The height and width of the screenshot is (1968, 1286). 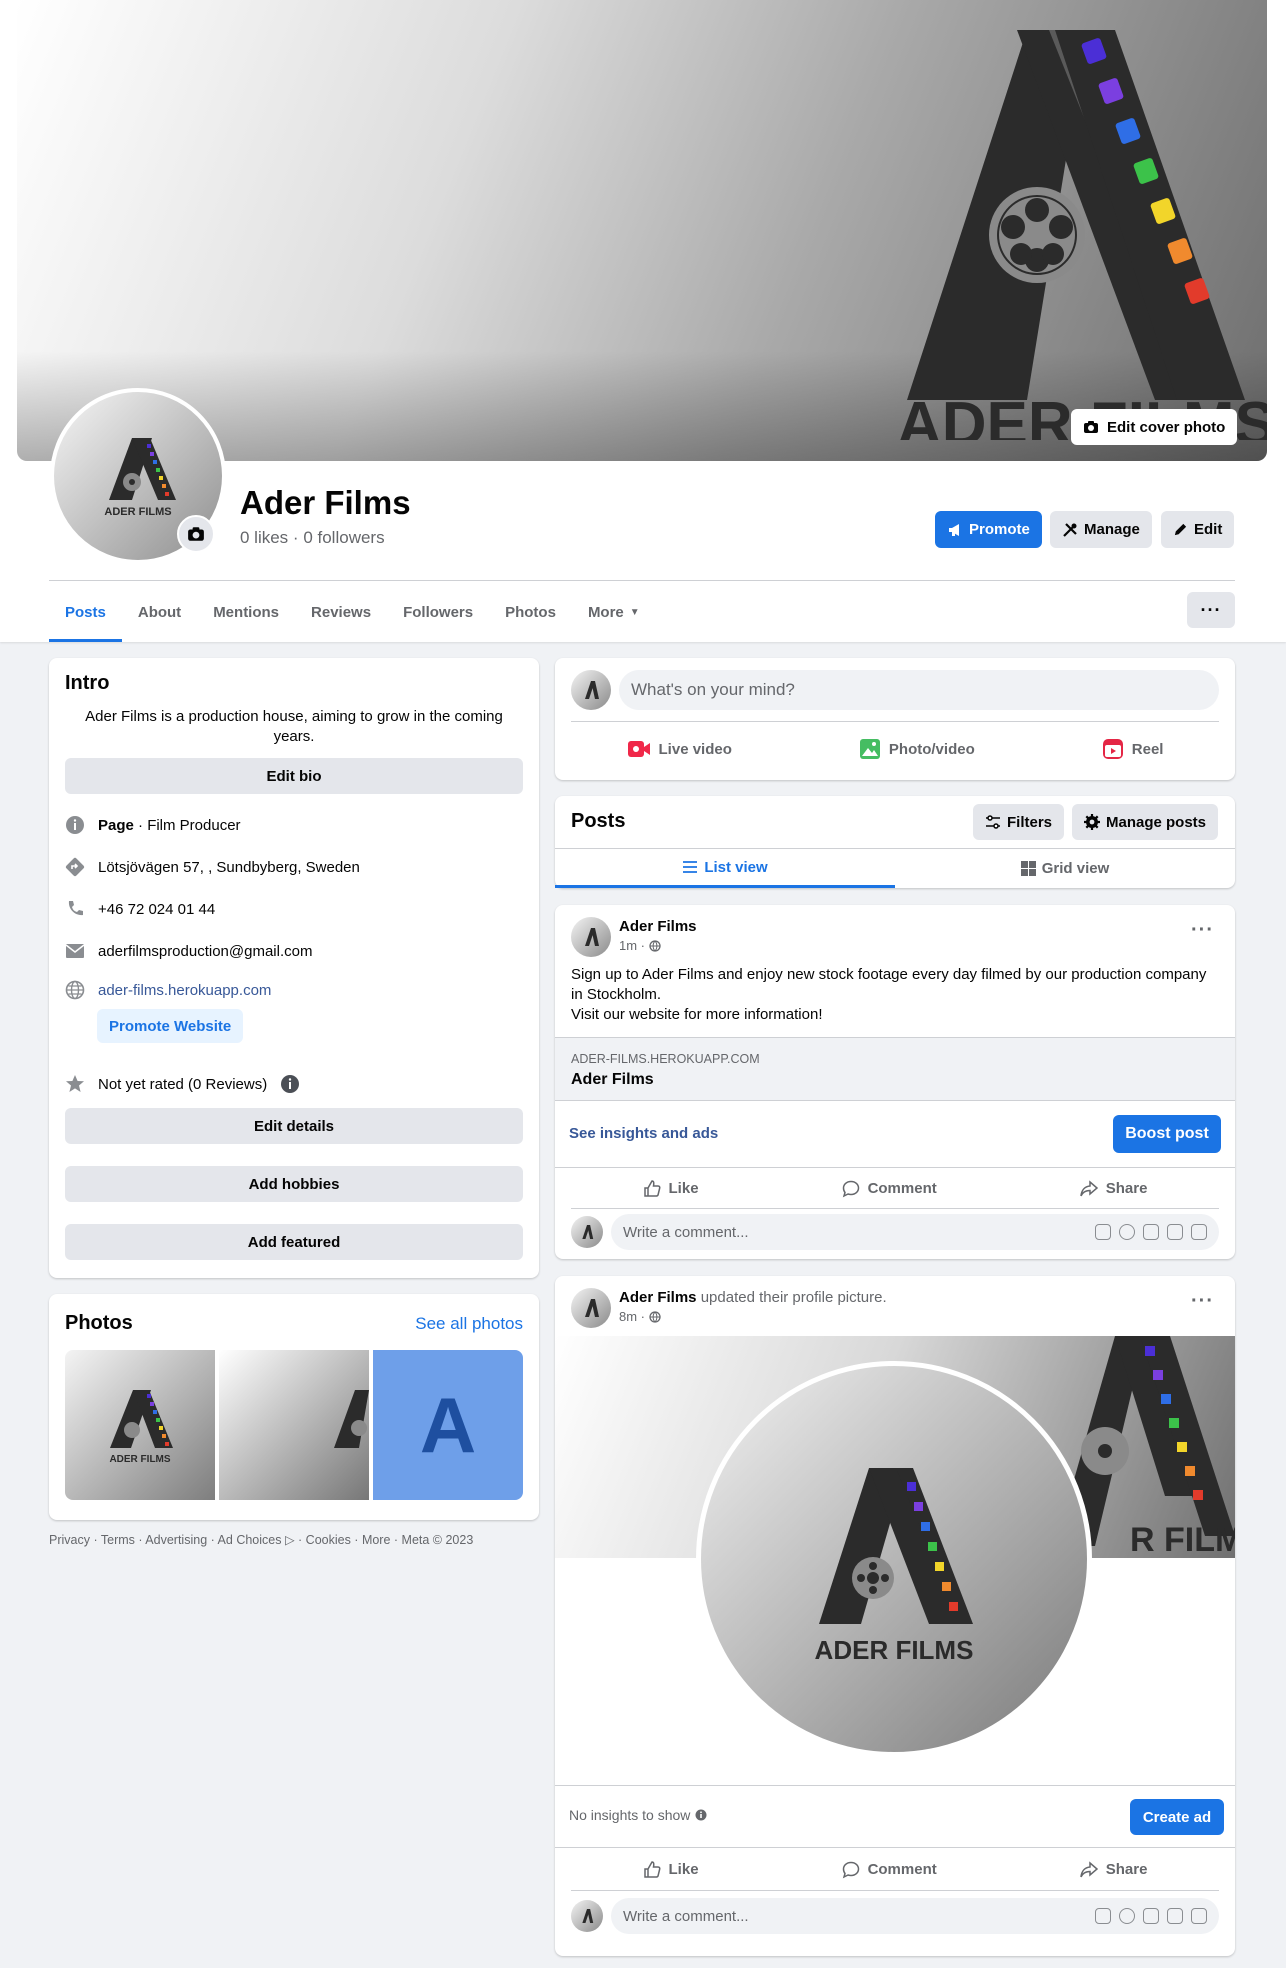 What do you see at coordinates (294, 1126) in the screenshot?
I see `edit-details-button: Edit details` at bounding box center [294, 1126].